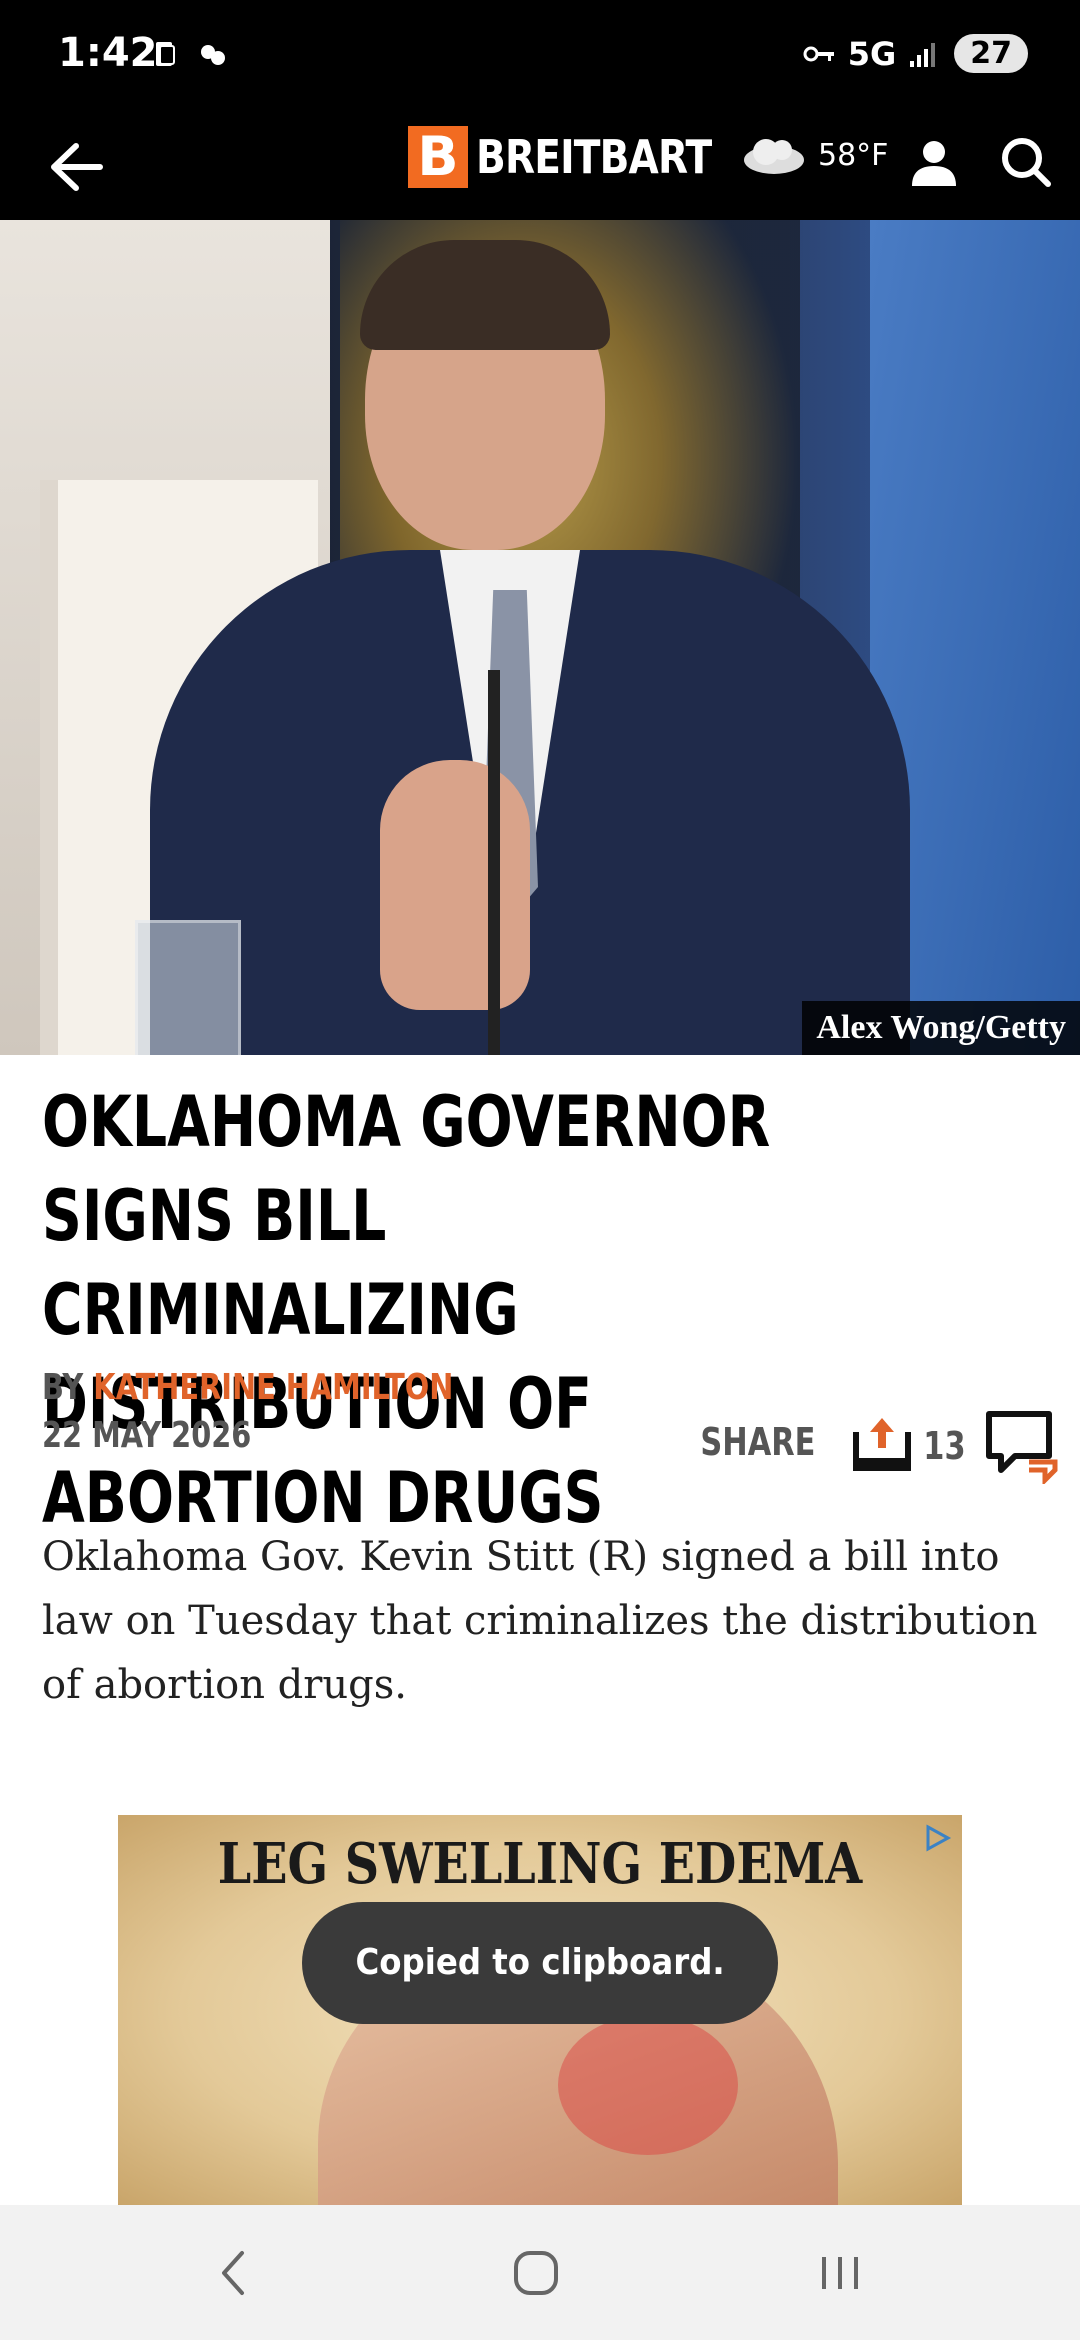 The height and width of the screenshot is (2340, 1080). Describe the element at coordinates (1021, 1447) in the screenshot. I see `comment-icon` at that location.